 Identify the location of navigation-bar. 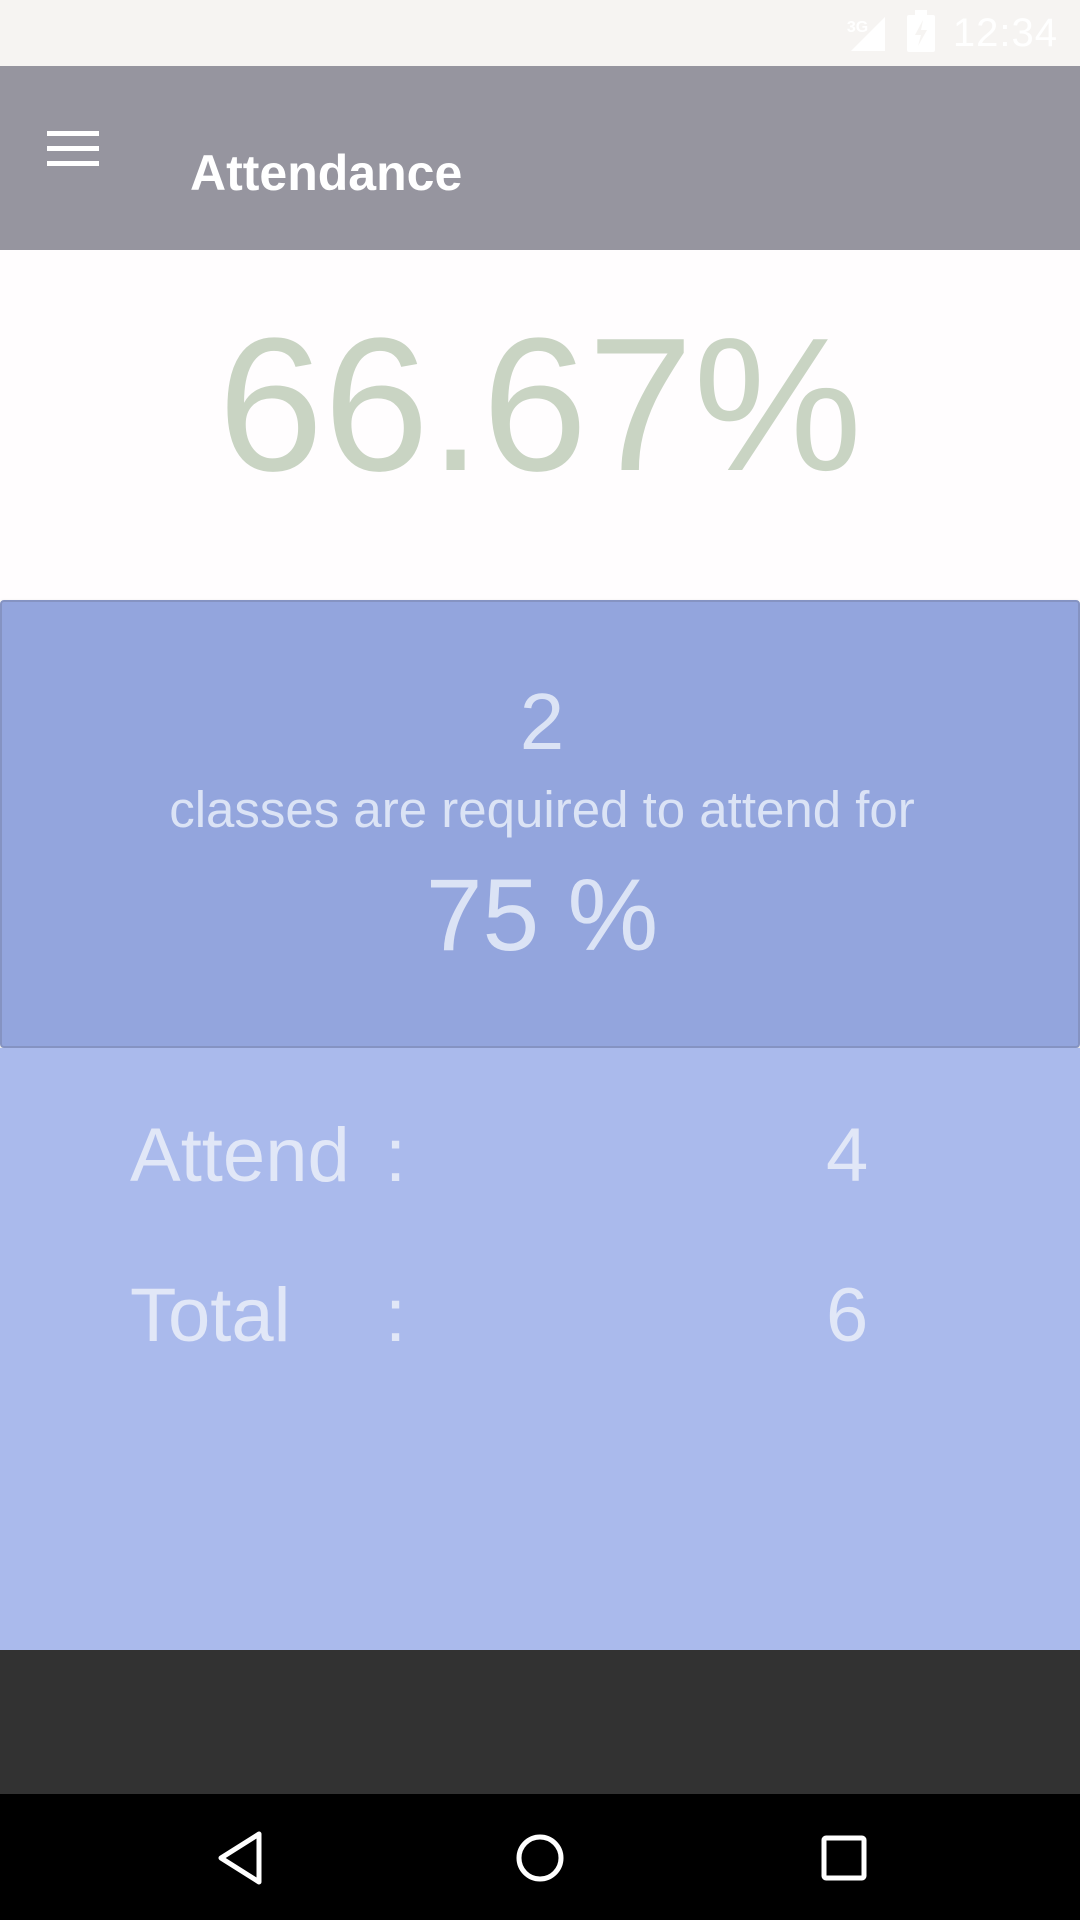
(540, 1857).